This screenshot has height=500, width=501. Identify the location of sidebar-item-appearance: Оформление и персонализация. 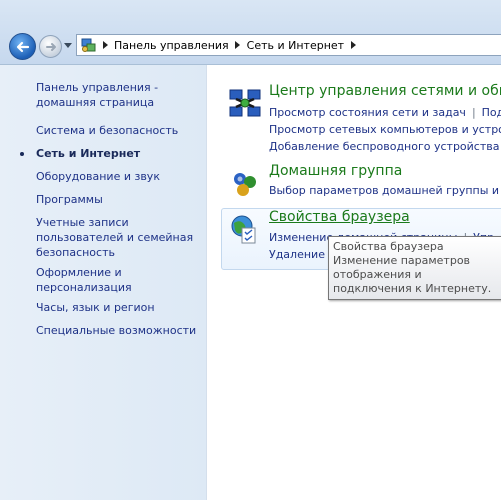
(118, 280).